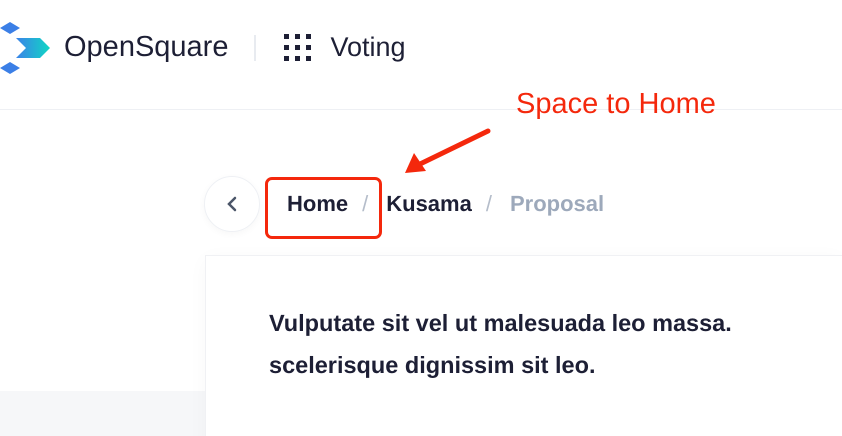 Image resolution: width=842 pixels, height=436 pixels. I want to click on app-name: Voting, so click(368, 47).